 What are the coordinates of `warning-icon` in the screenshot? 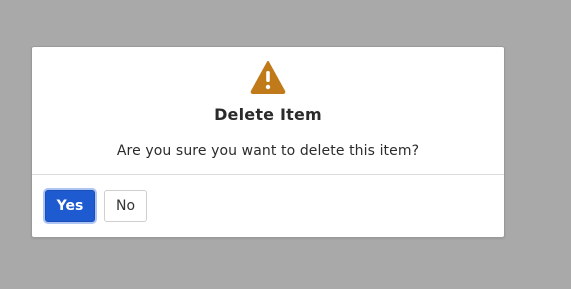 It's located at (268, 77).